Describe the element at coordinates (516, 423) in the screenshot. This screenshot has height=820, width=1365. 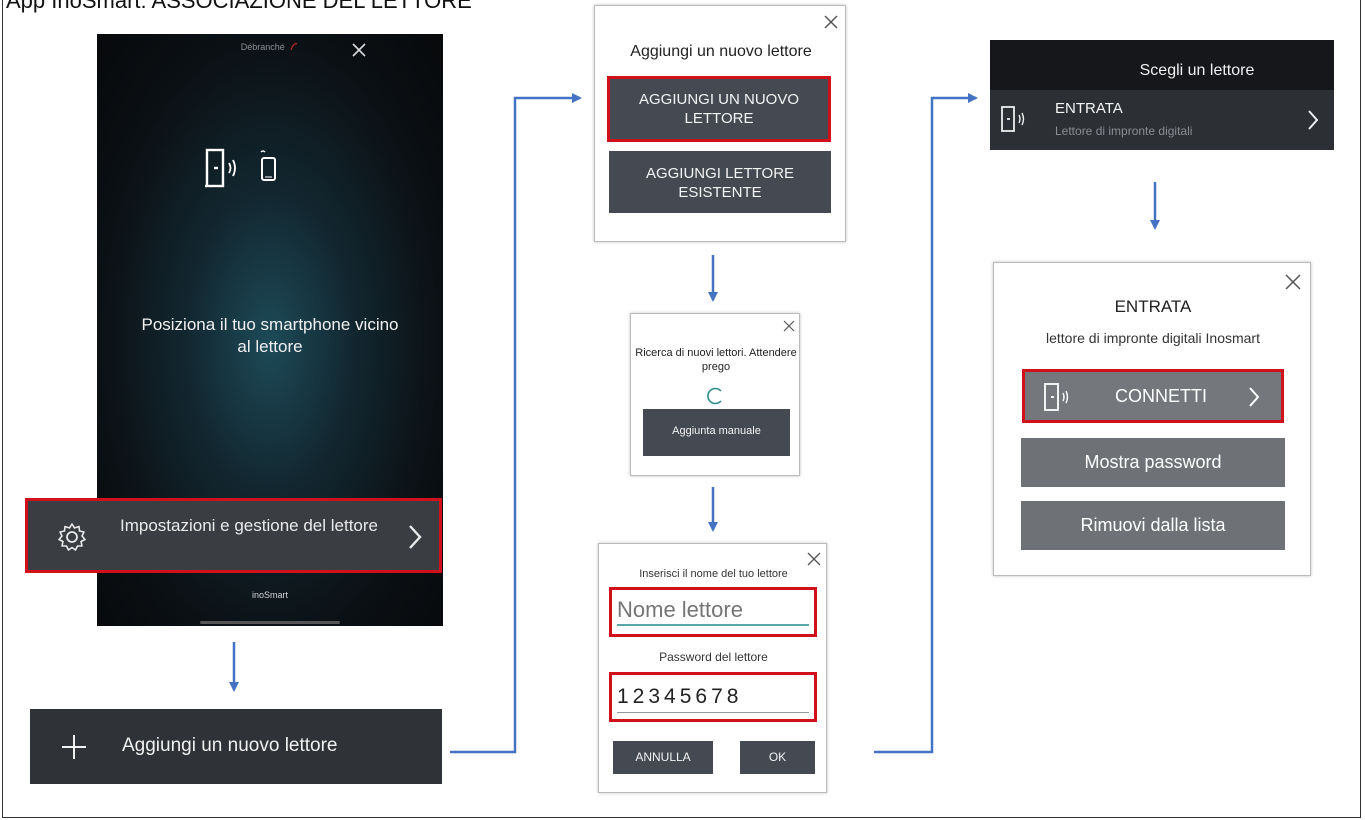
I see `arrow-to-add-dialog` at that location.